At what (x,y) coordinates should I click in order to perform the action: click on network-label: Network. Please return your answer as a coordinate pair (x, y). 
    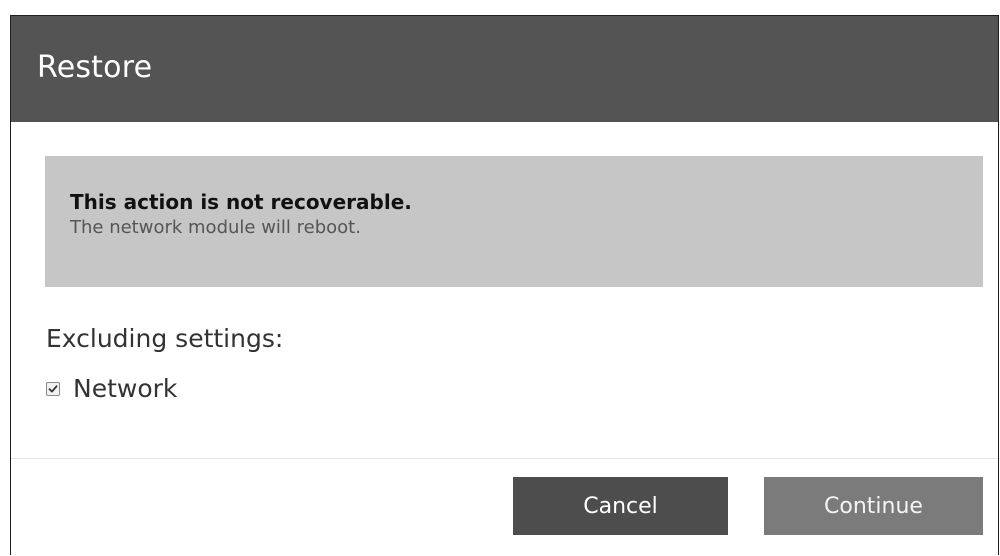
    Looking at the image, I should click on (125, 388).